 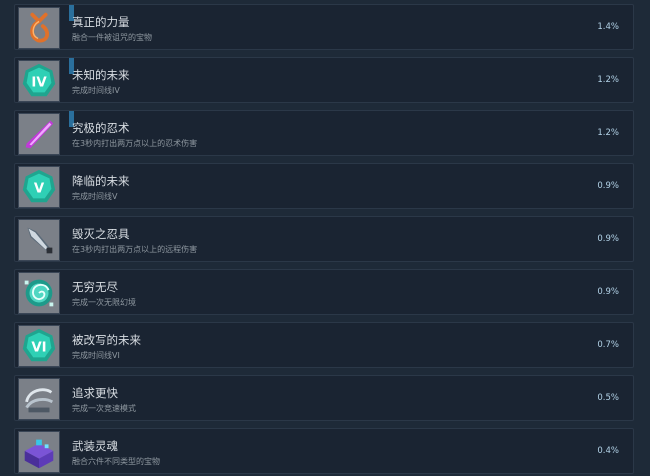 What do you see at coordinates (135, 249) in the screenshot?
I see `achievement-description: 在3秒内打出两万点以上的远程伤害` at bounding box center [135, 249].